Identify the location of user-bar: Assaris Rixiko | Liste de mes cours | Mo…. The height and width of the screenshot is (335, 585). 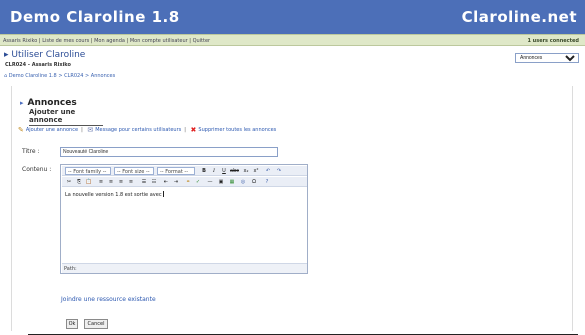
(292, 40).